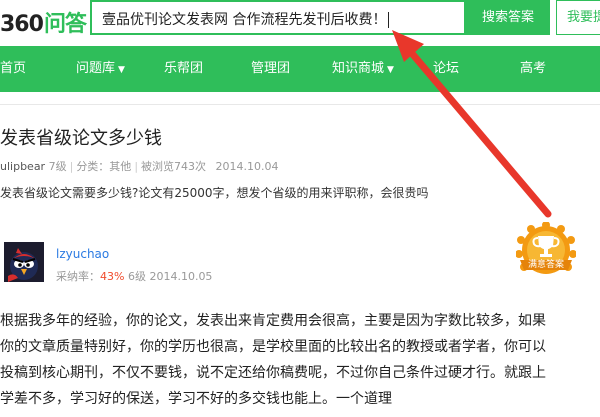 Image resolution: width=600 pixels, height=417 pixels. I want to click on asker-name: ulipbear, so click(22, 166).